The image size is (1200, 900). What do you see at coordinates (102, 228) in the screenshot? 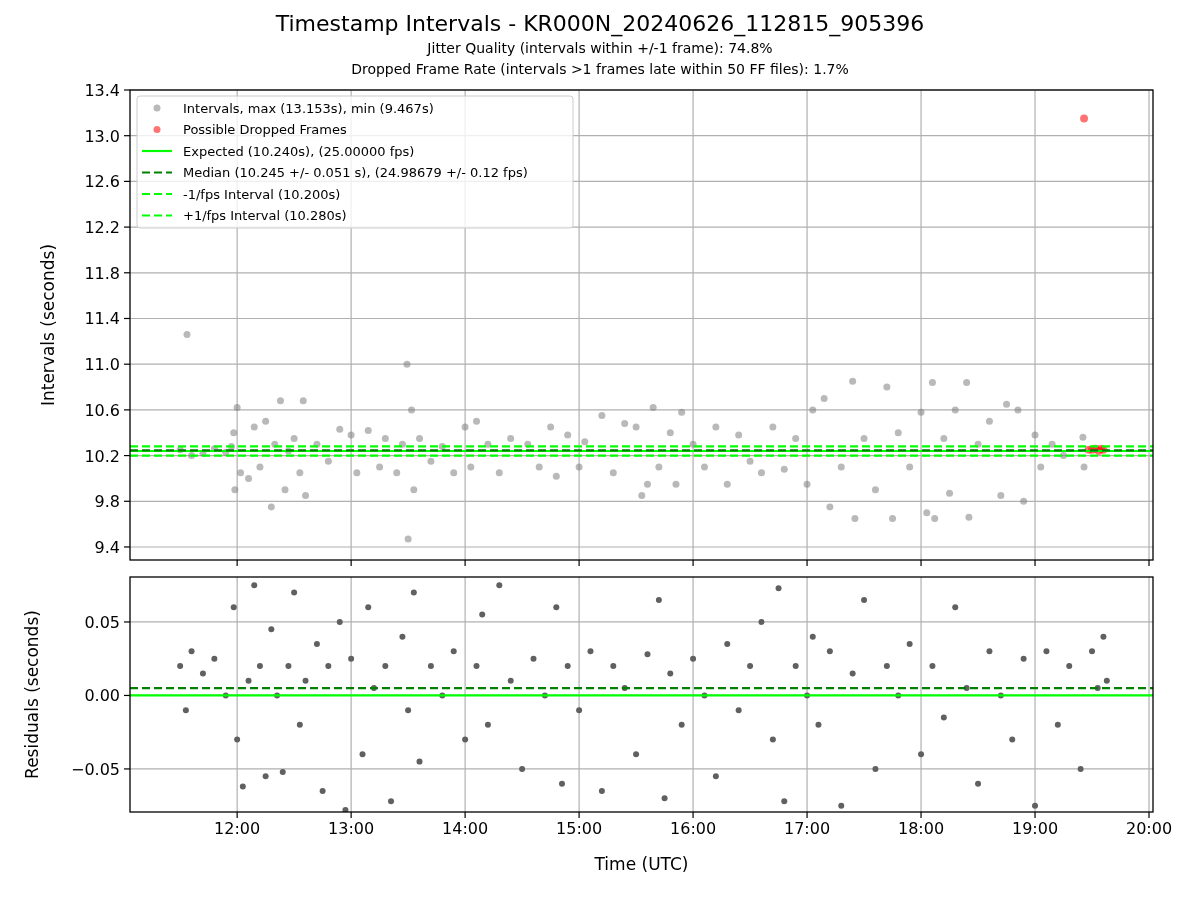
I see `tick-label: 12.2` at bounding box center [102, 228].